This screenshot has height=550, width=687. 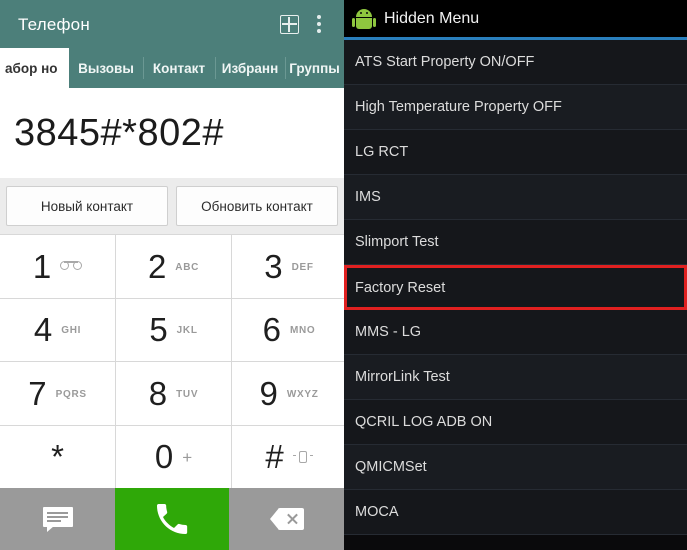 I want to click on call-icon, so click(x=172, y=519).